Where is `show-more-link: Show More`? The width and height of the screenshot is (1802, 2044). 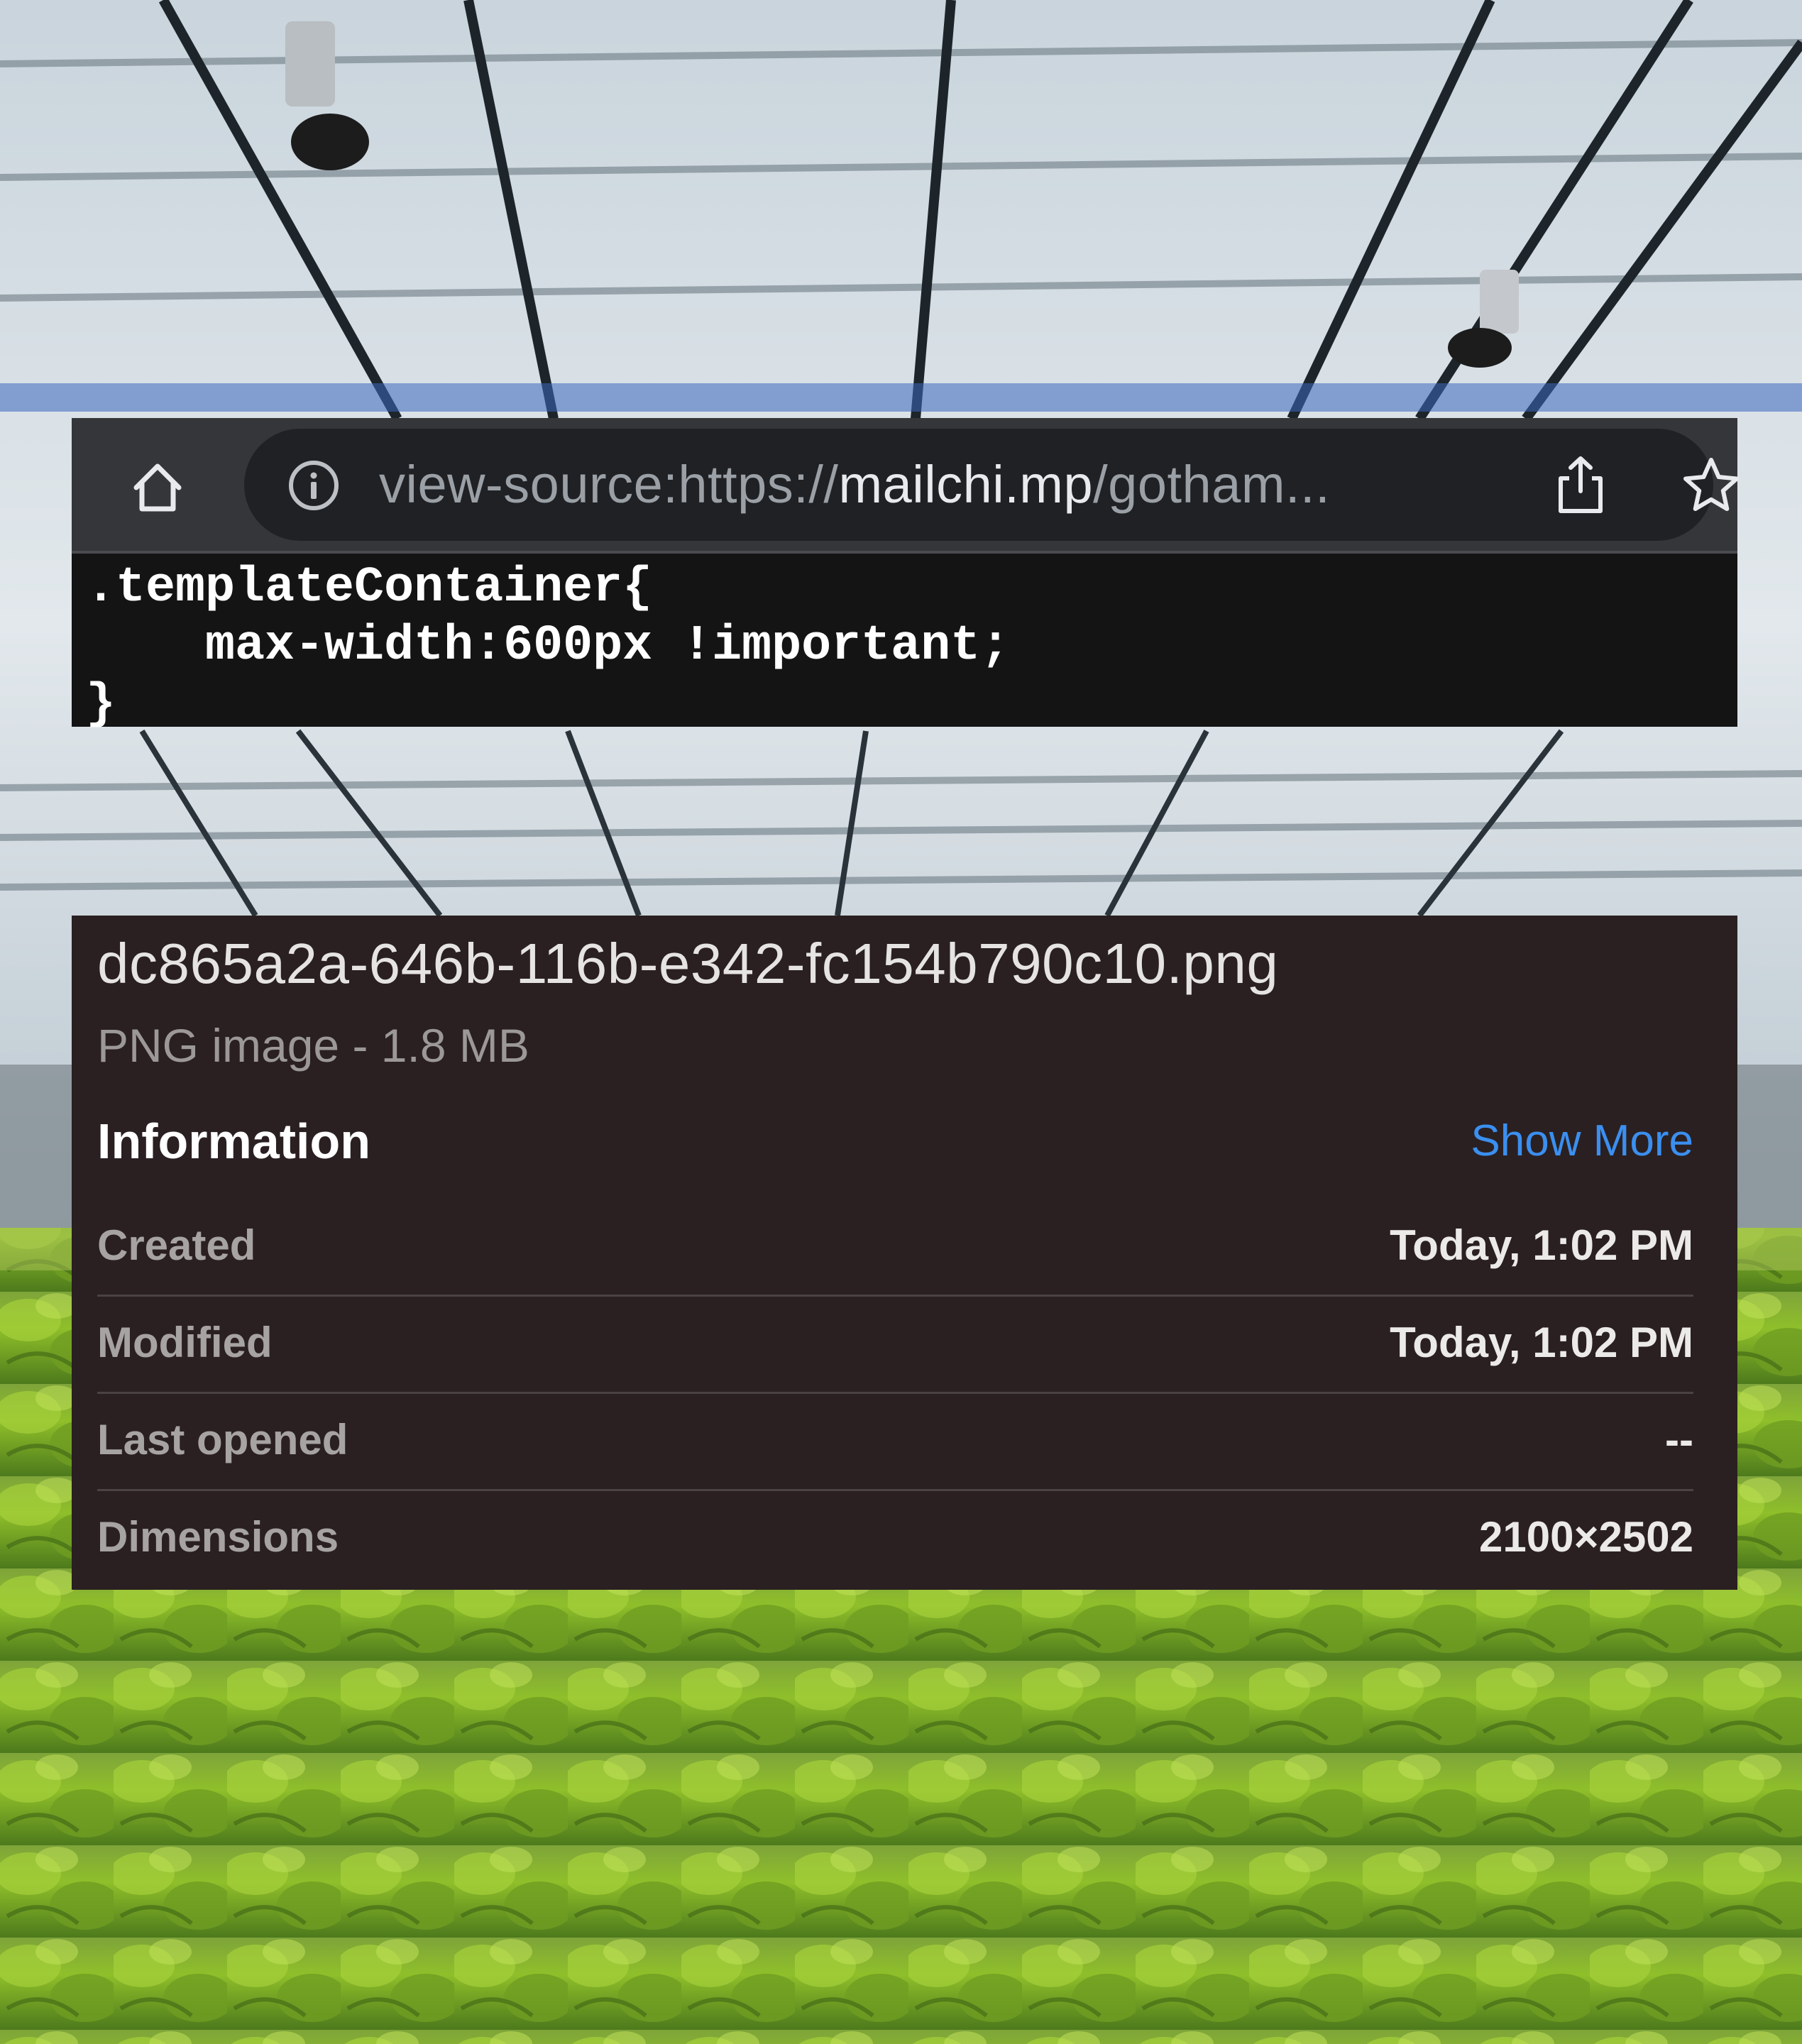 show-more-link: Show More is located at coordinates (1582, 1141).